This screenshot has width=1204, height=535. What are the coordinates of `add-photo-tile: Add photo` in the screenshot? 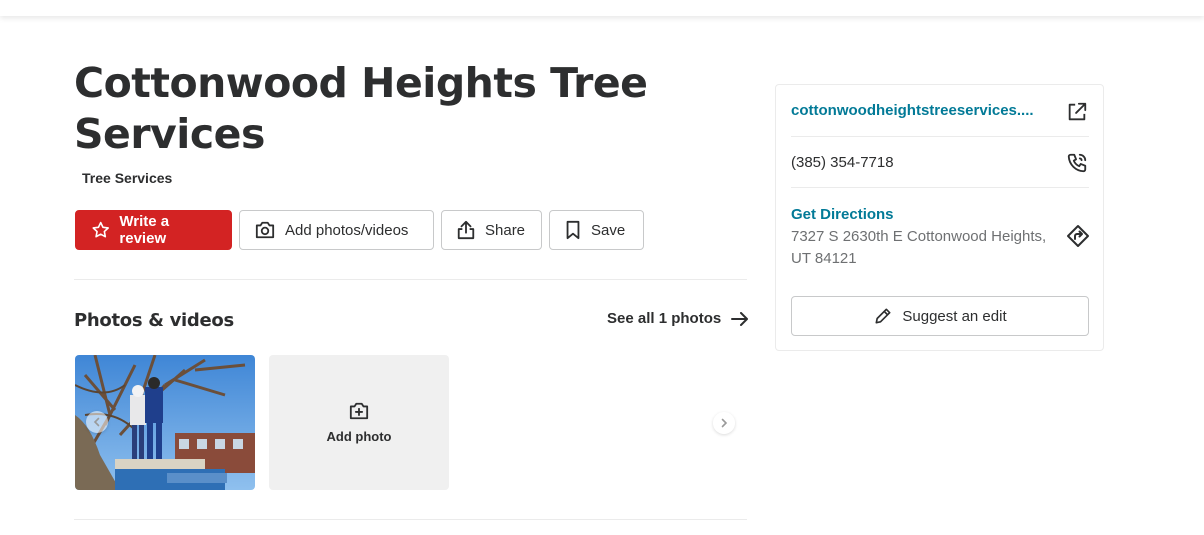 It's located at (359, 422).